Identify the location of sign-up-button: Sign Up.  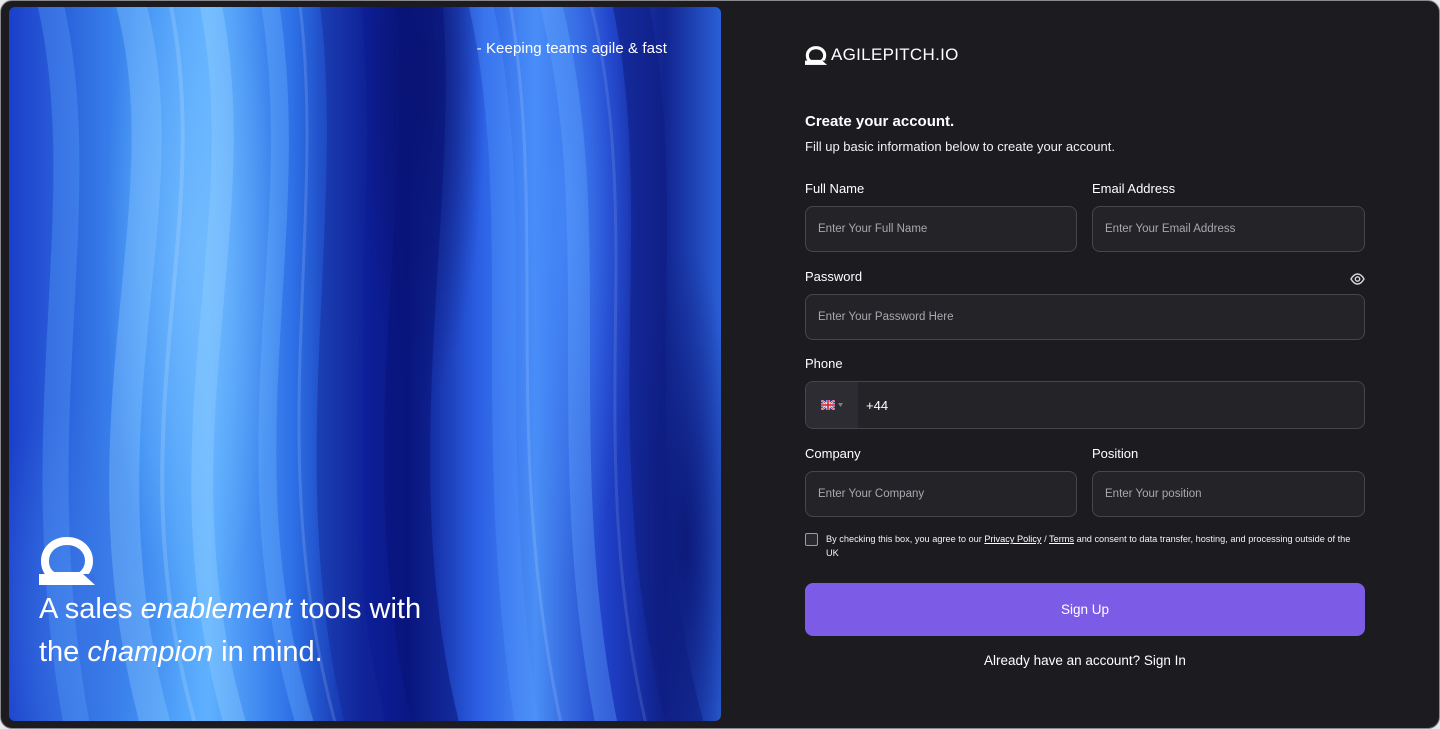
(1085, 609).